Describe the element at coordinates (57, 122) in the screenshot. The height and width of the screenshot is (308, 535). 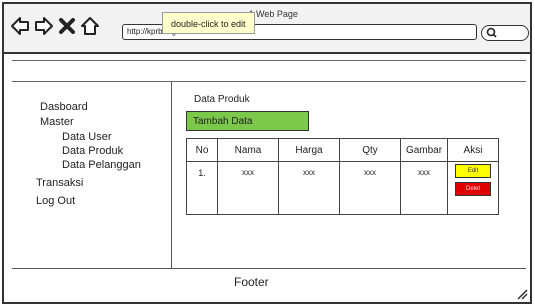
I see `sidebar-item-master: Master` at that location.